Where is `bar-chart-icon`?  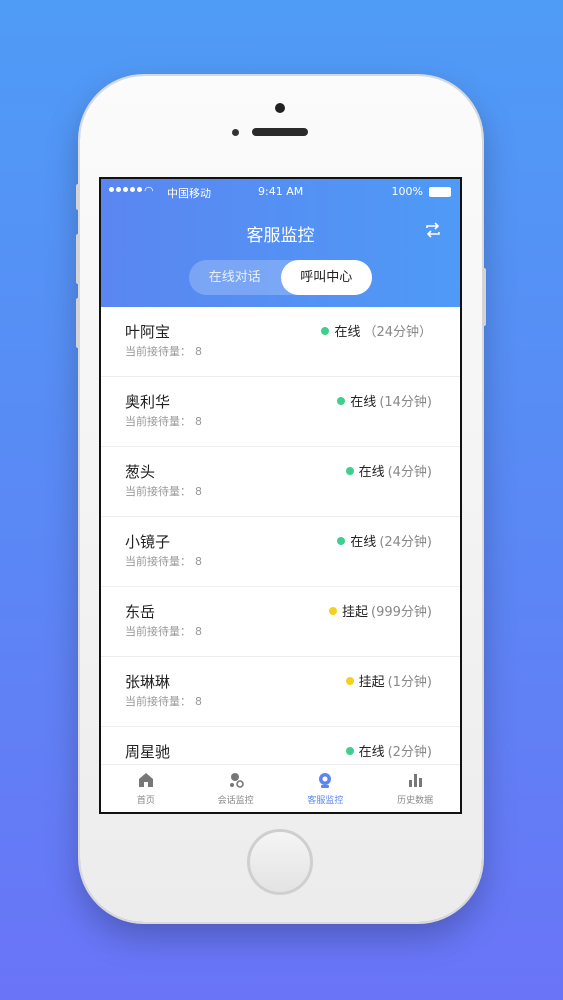
bar-chart-icon is located at coordinates (415, 782).